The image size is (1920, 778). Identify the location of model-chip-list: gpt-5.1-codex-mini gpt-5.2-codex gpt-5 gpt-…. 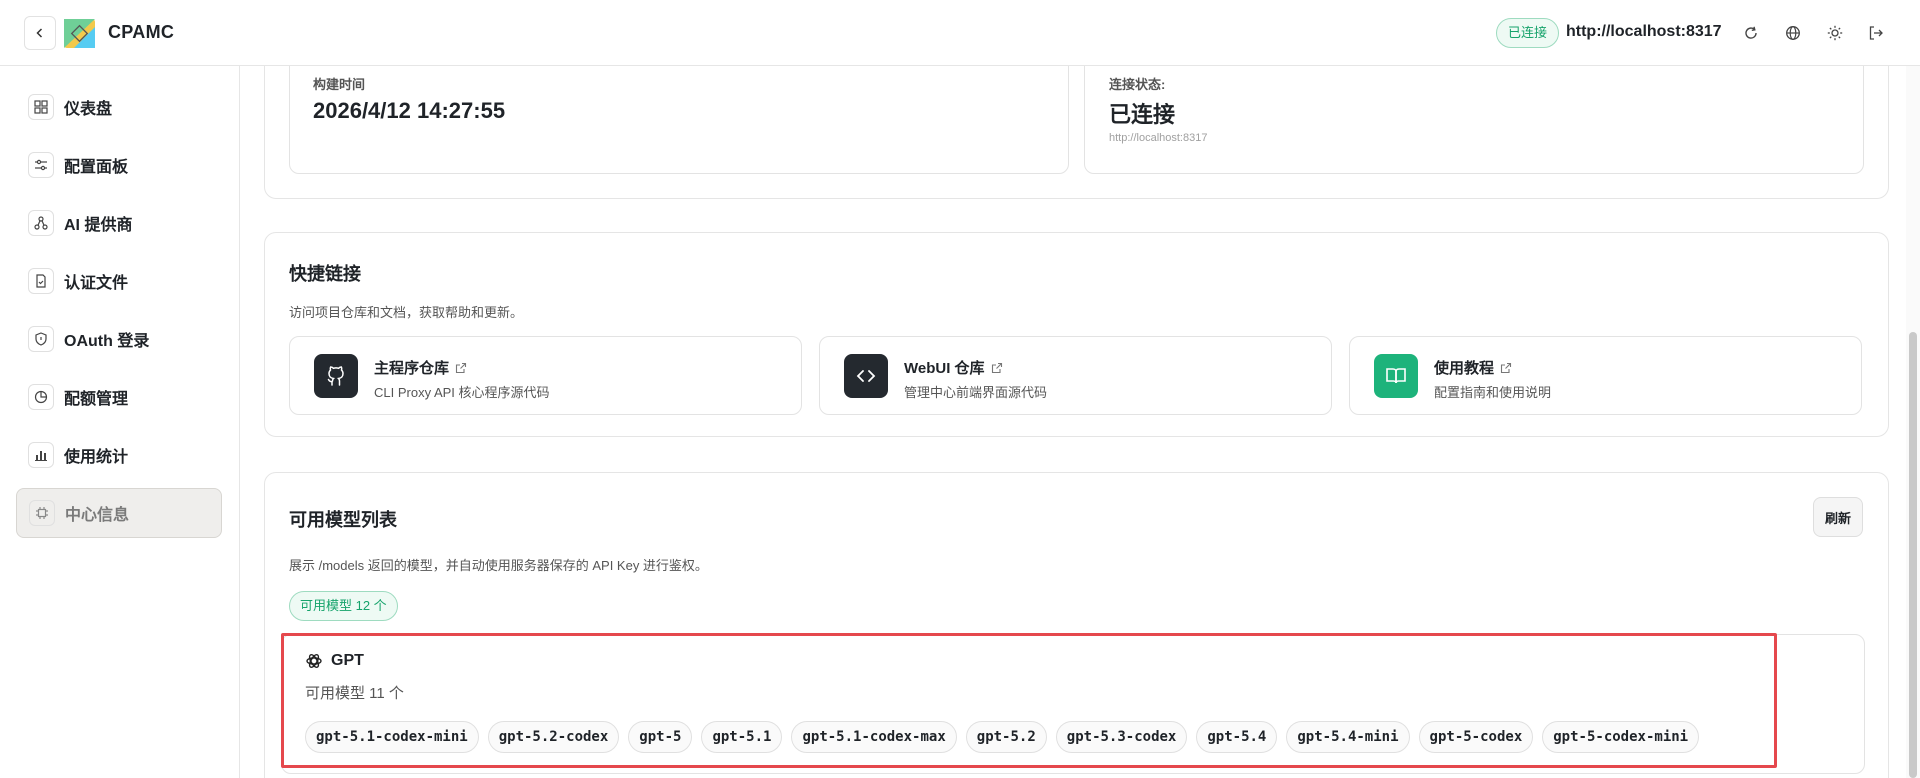
(1002, 737).